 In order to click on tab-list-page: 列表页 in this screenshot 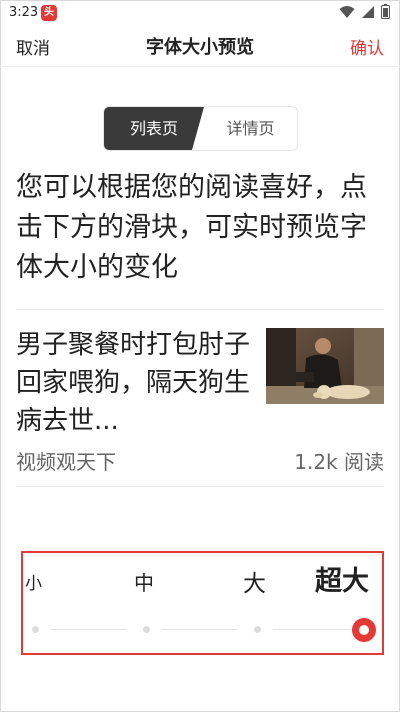, I will do `click(154, 128)`.